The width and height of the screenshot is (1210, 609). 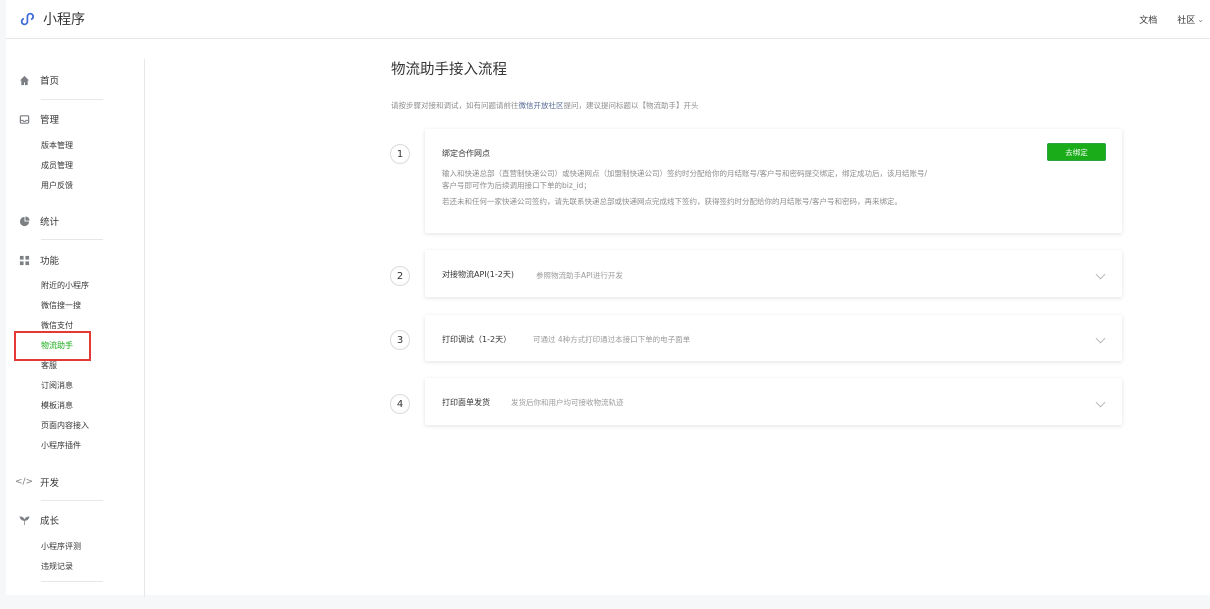 I want to click on highlight-box, so click(x=52, y=346).